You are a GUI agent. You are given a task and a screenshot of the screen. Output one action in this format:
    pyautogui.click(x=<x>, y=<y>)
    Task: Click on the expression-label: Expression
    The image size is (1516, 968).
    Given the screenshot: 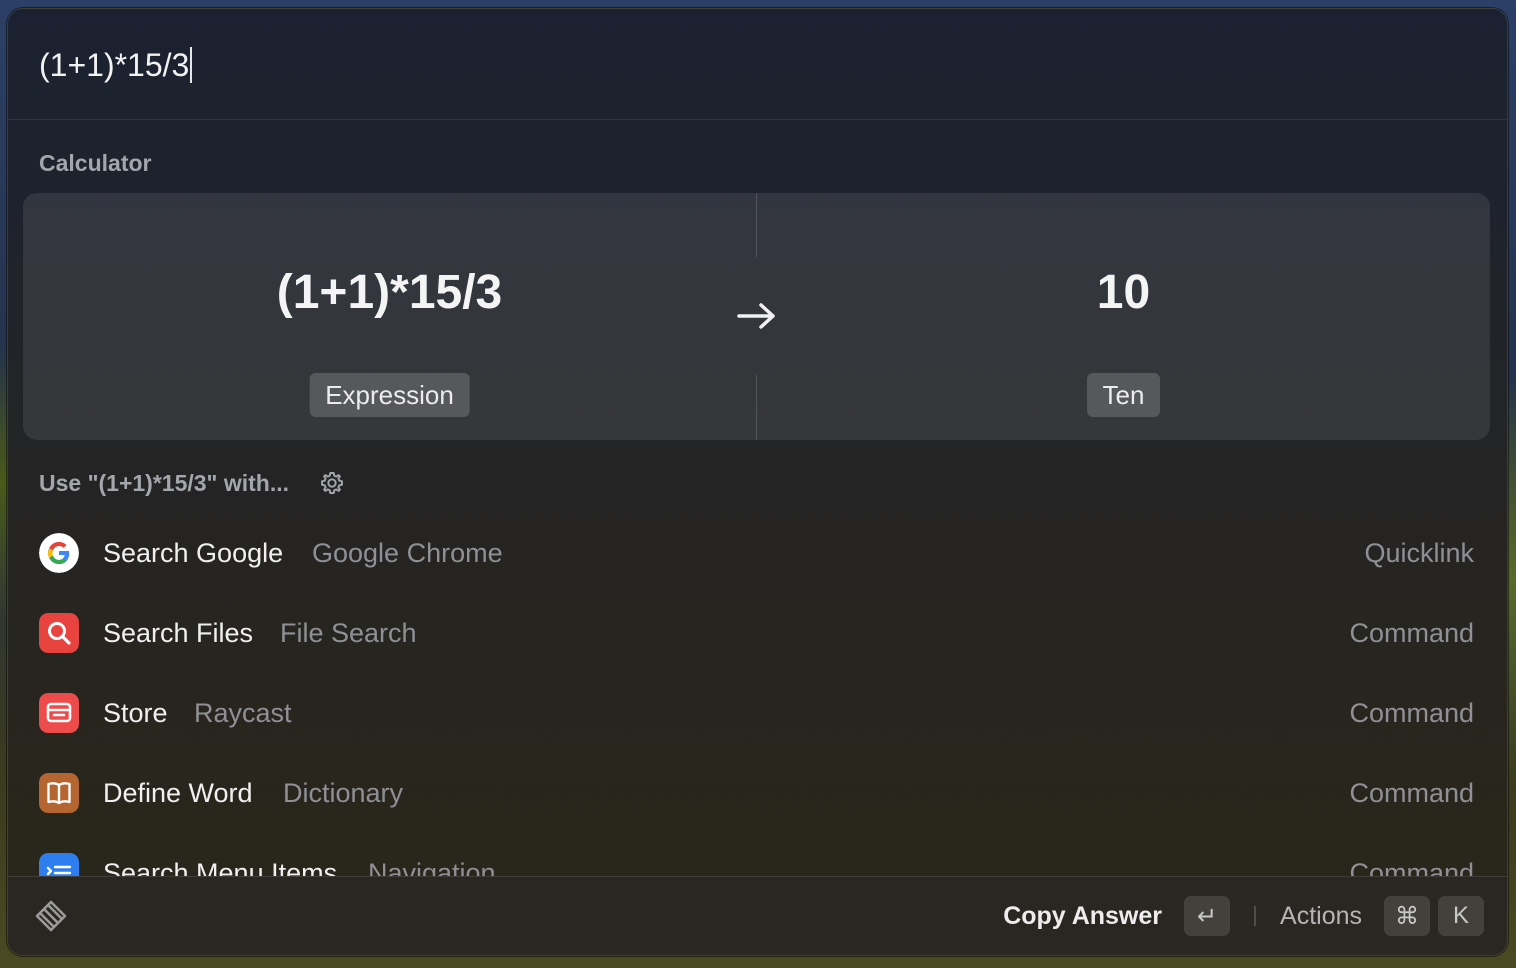 What is the action you would take?
    pyautogui.click(x=389, y=395)
    